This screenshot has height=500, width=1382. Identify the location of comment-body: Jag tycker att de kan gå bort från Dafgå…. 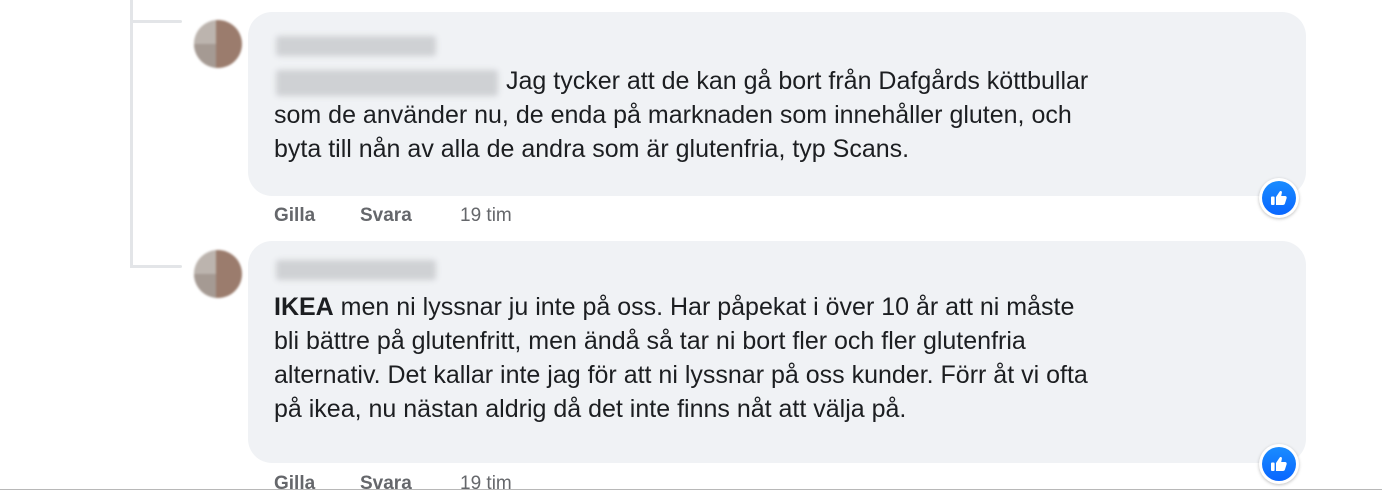
(681, 115).